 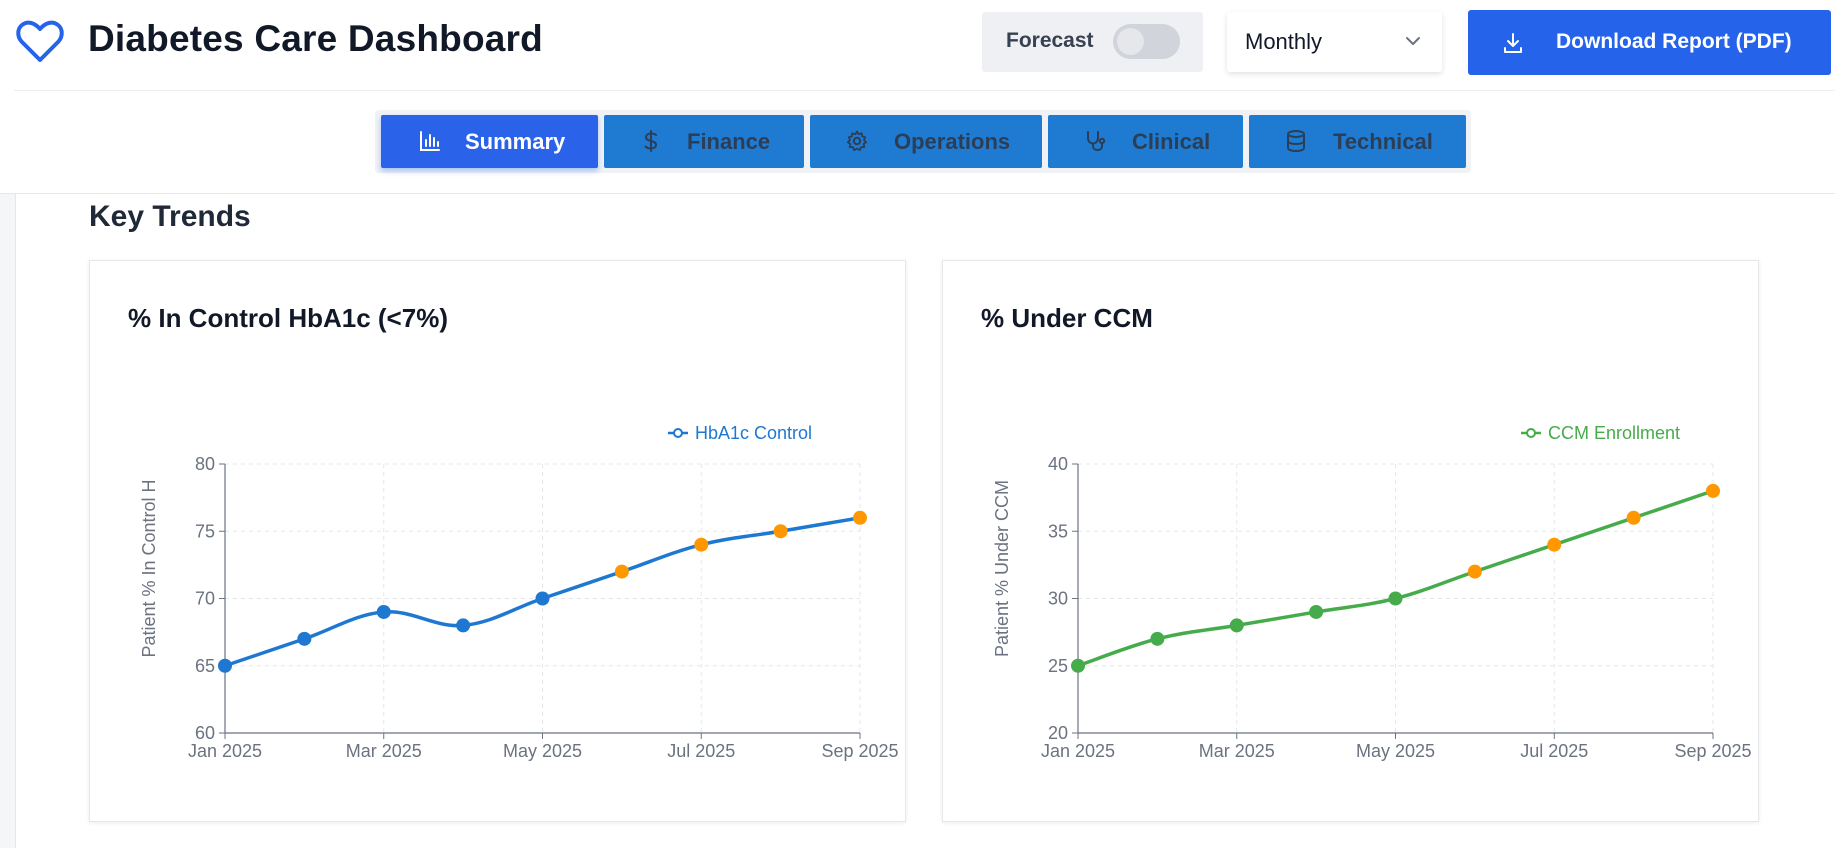 What do you see at coordinates (753, 433) in the screenshot?
I see `legend-label: HbA1c Control` at bounding box center [753, 433].